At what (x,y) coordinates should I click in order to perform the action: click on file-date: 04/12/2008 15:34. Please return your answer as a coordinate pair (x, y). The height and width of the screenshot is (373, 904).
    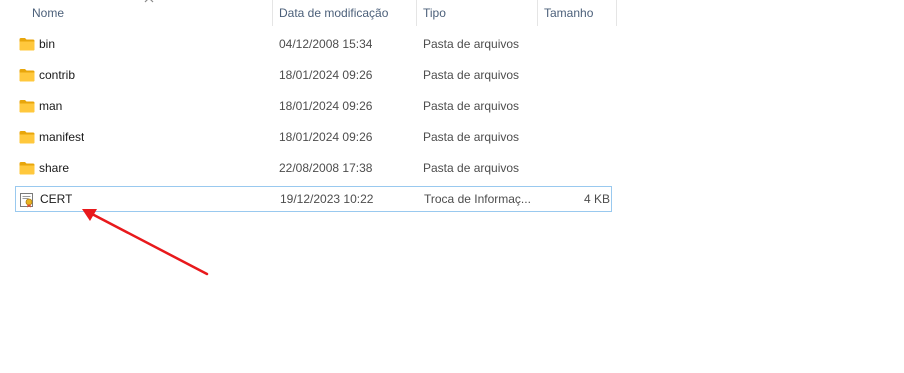
    Looking at the image, I should click on (326, 44).